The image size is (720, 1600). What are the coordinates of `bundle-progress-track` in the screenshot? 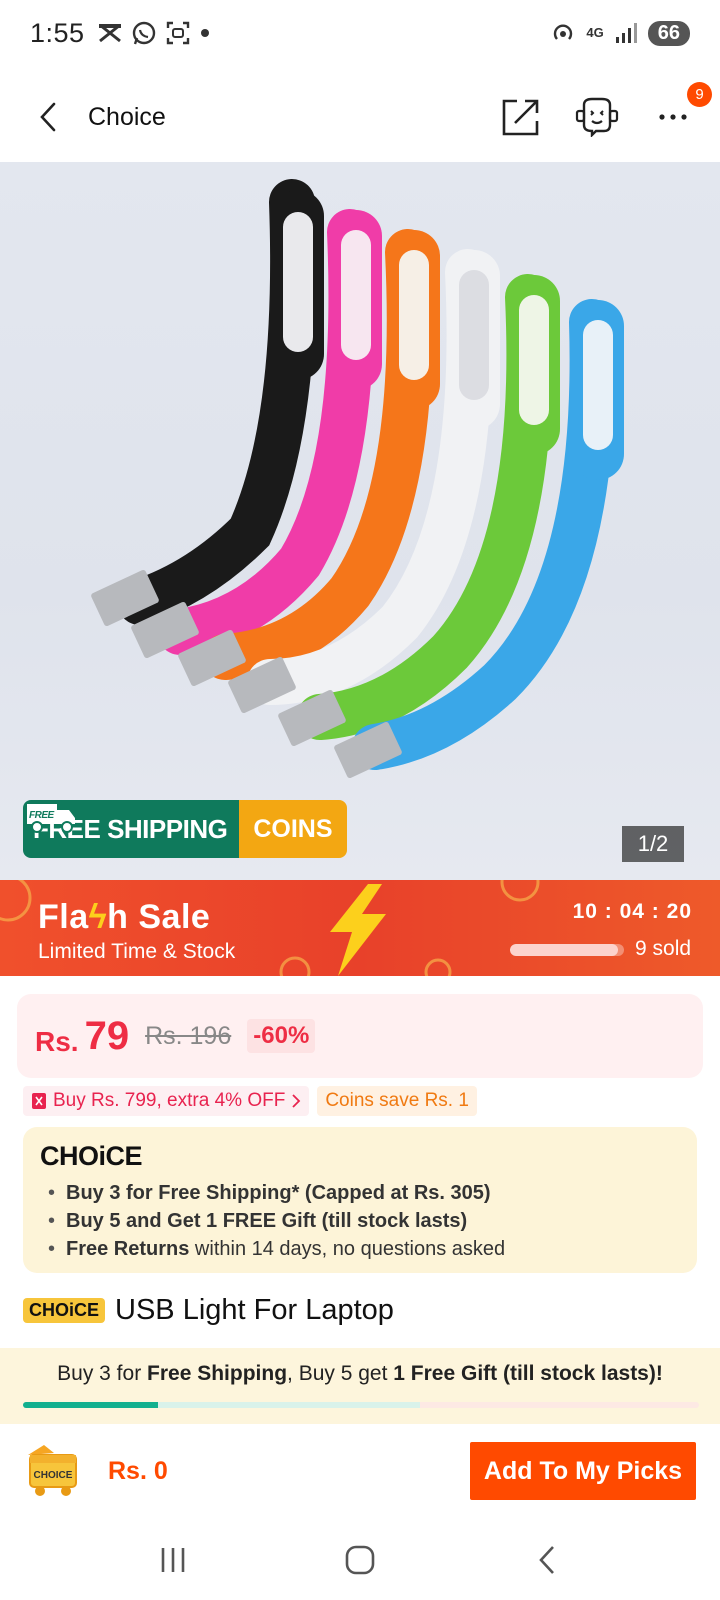 It's located at (361, 1405).